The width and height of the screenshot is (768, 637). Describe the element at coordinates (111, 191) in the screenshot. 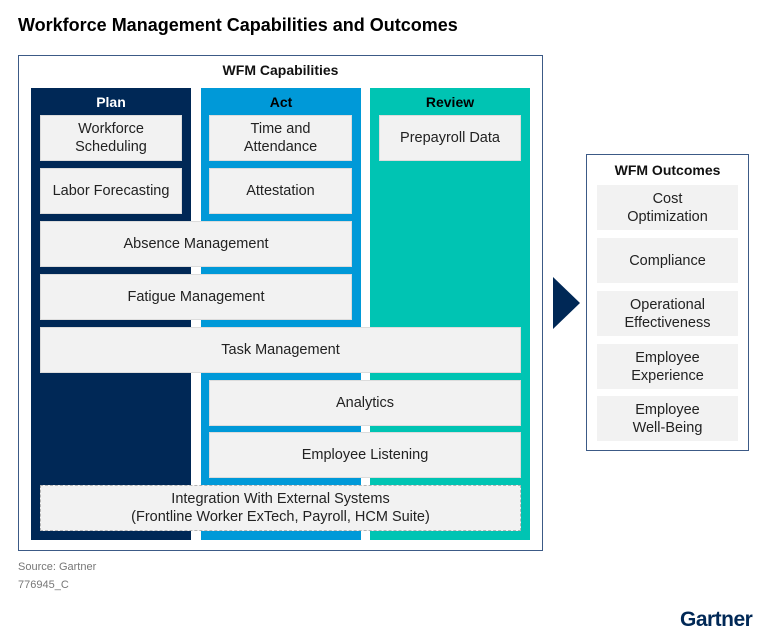

I see `labor-forecasting-box: Labor Forecasting` at that location.